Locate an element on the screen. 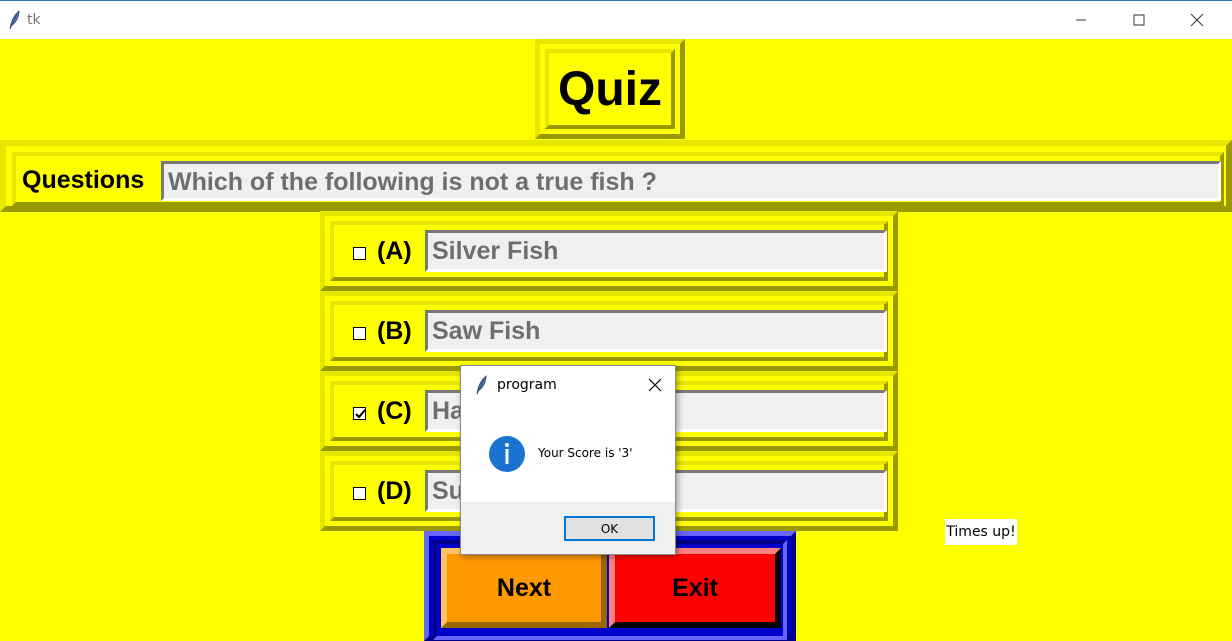 The height and width of the screenshot is (641, 1232). quiz-title: Quiz is located at coordinates (610, 89).